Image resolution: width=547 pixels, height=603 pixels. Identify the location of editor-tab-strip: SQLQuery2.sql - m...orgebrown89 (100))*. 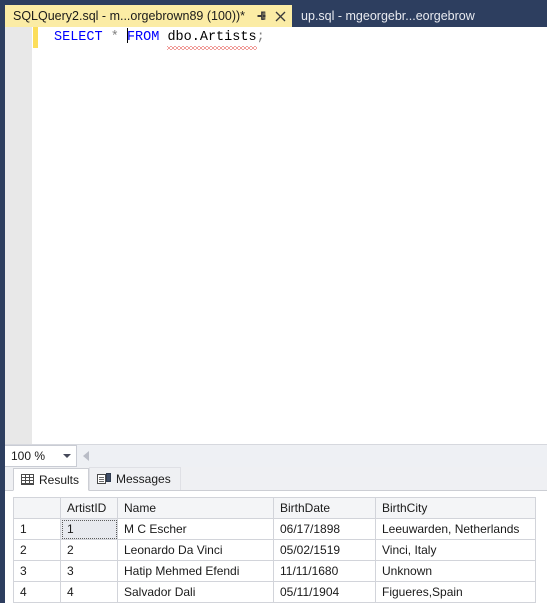
(276, 13).